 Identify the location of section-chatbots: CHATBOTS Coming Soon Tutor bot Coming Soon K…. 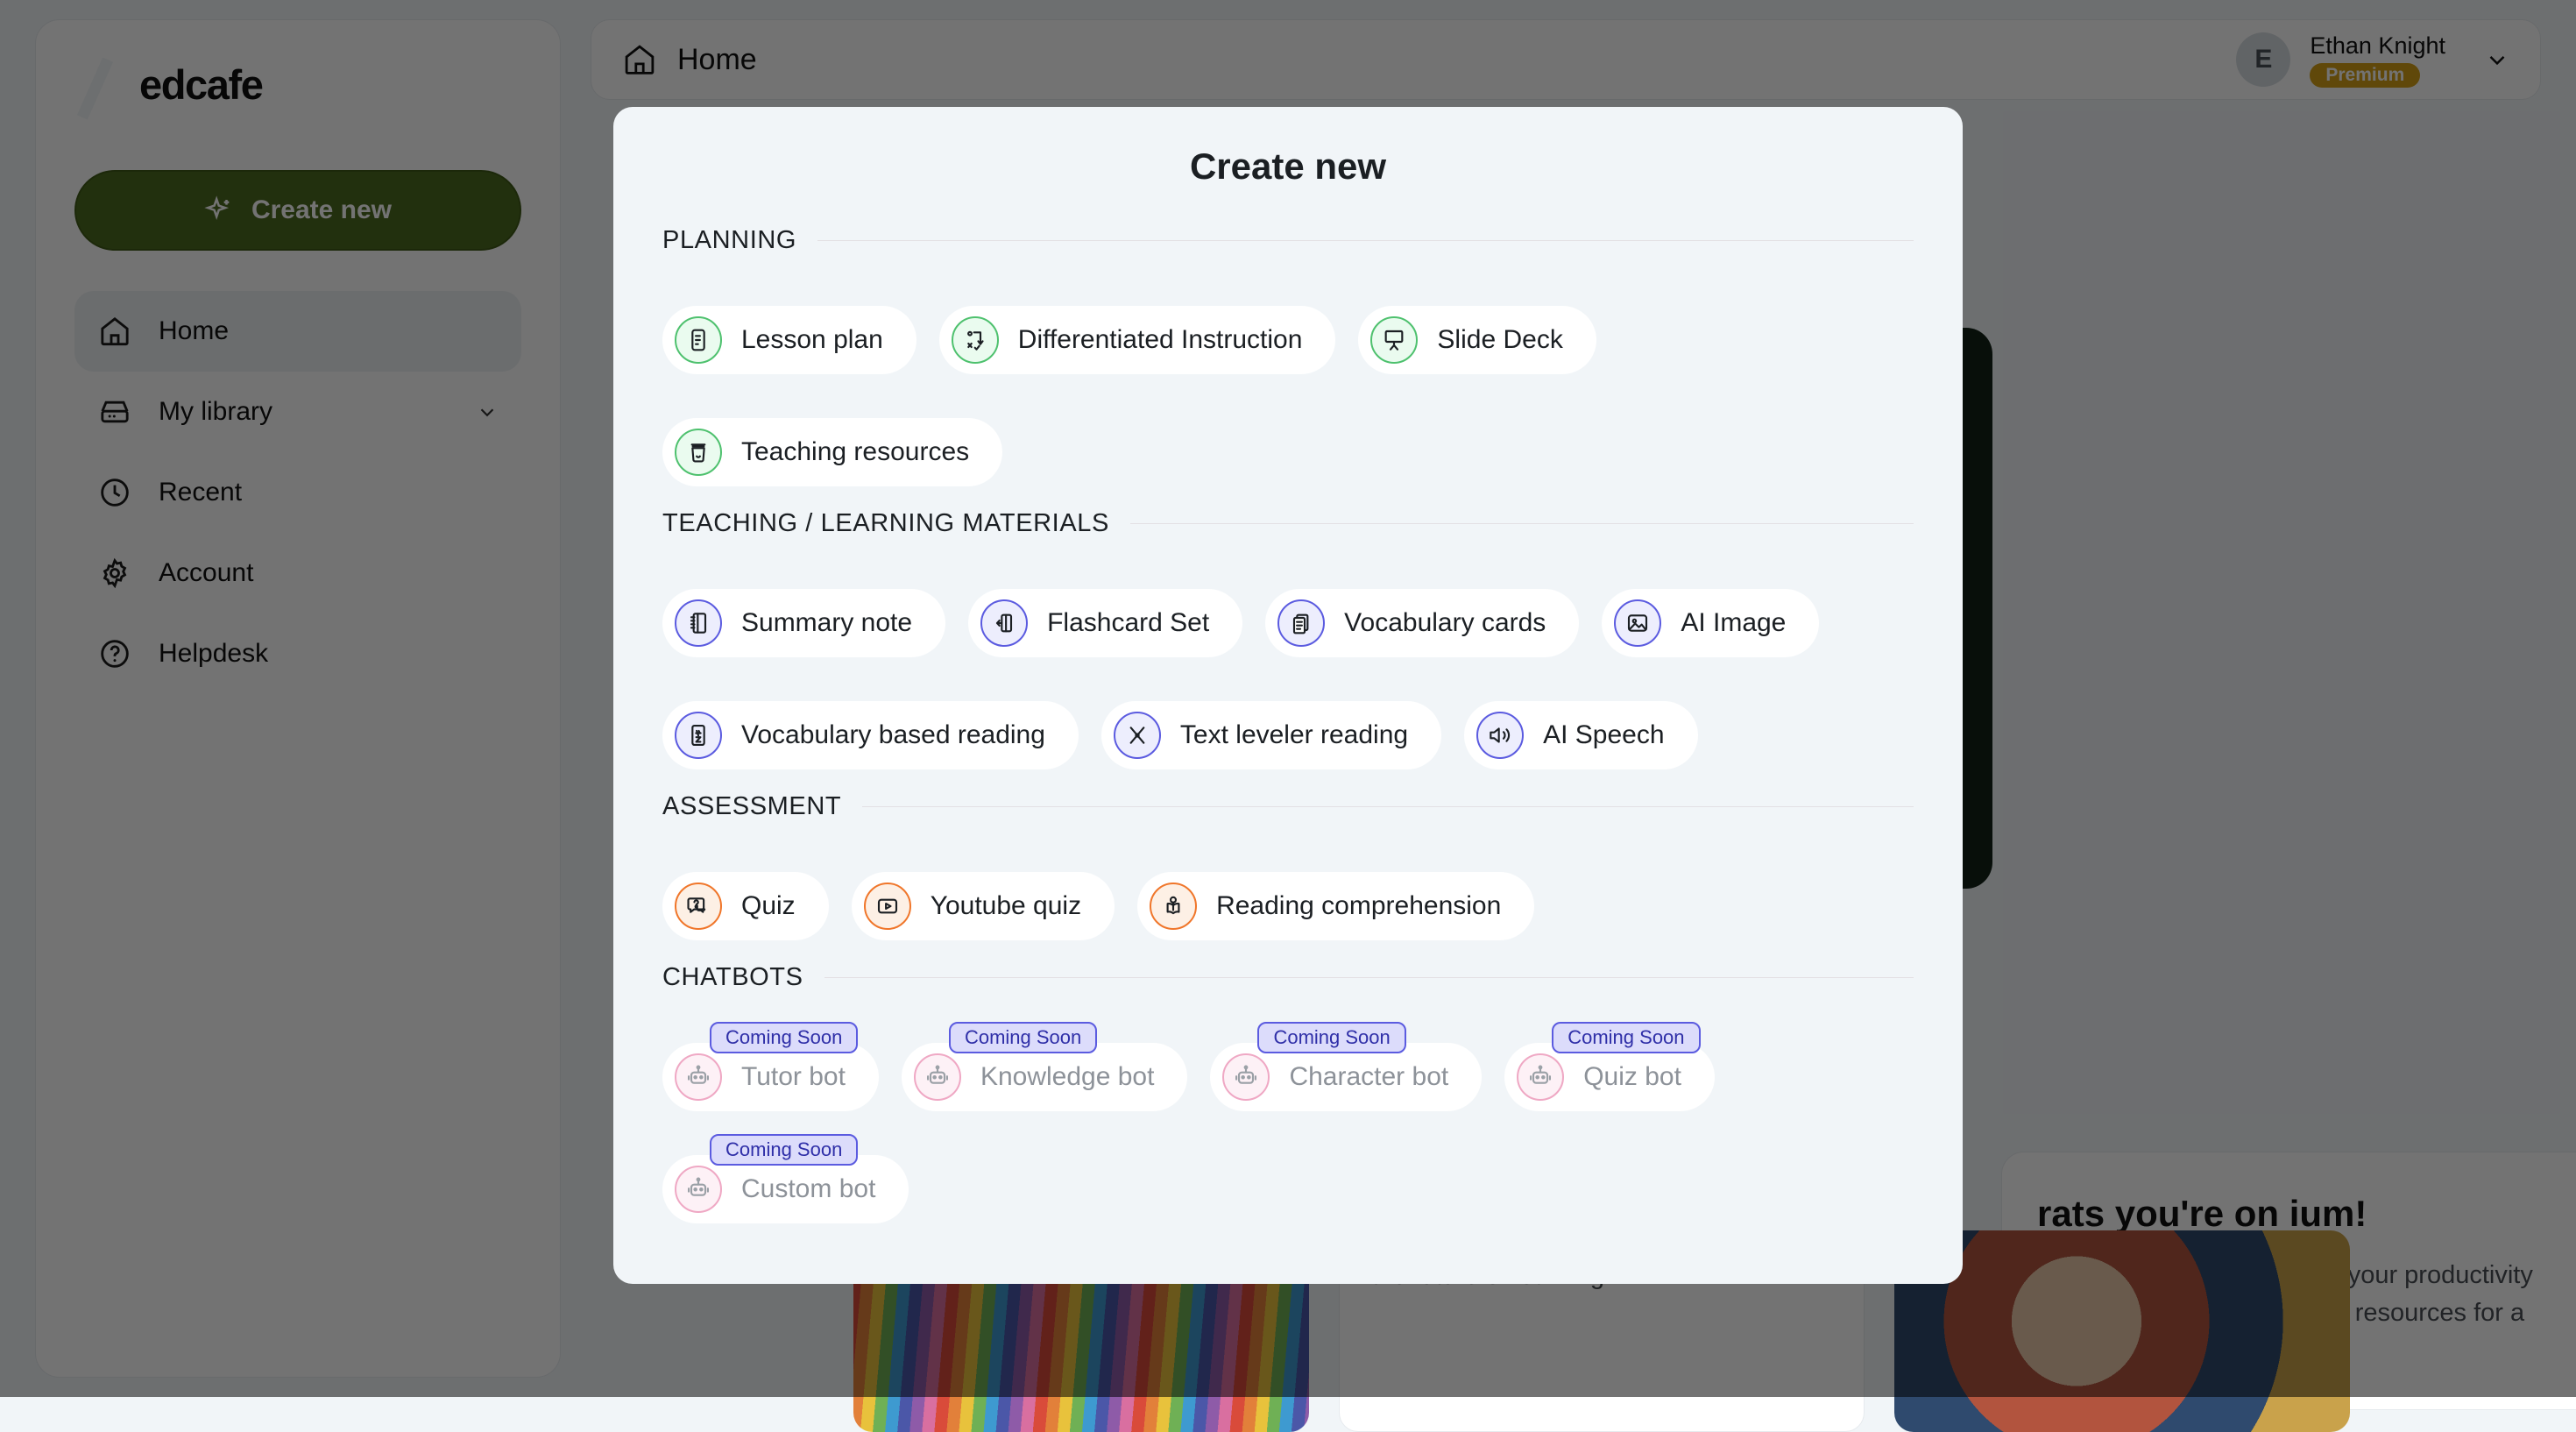
(1288, 1093).